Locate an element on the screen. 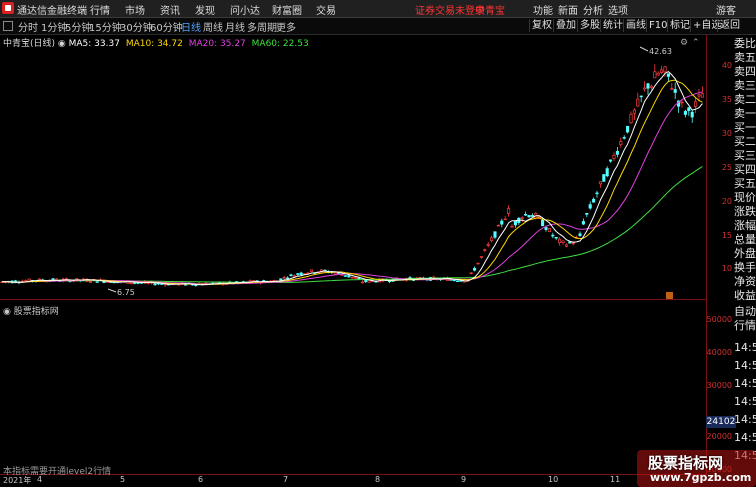  draw-line-button: 画线 is located at coordinates (635, 25).